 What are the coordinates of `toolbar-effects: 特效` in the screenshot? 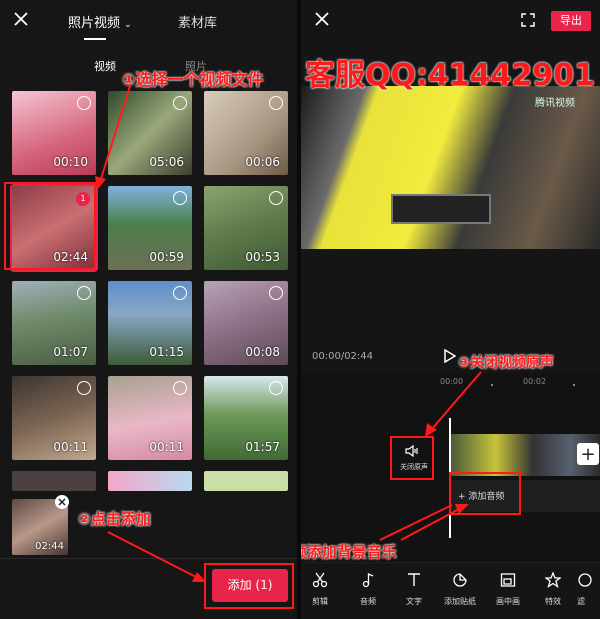 It's located at (553, 589).